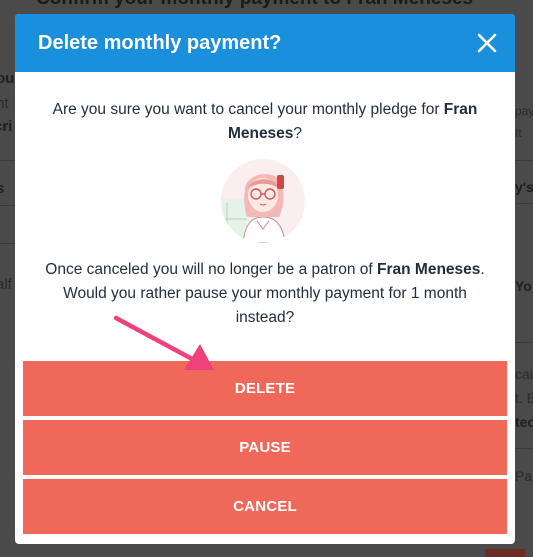 The image size is (533, 557). Describe the element at coordinates (505, 553) in the screenshot. I see `background-accent` at that location.